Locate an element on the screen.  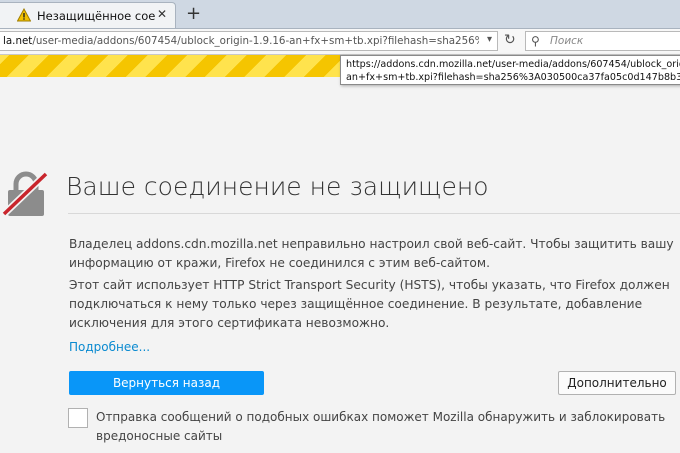
go-back-button: Вернуться назад is located at coordinates (166, 383).